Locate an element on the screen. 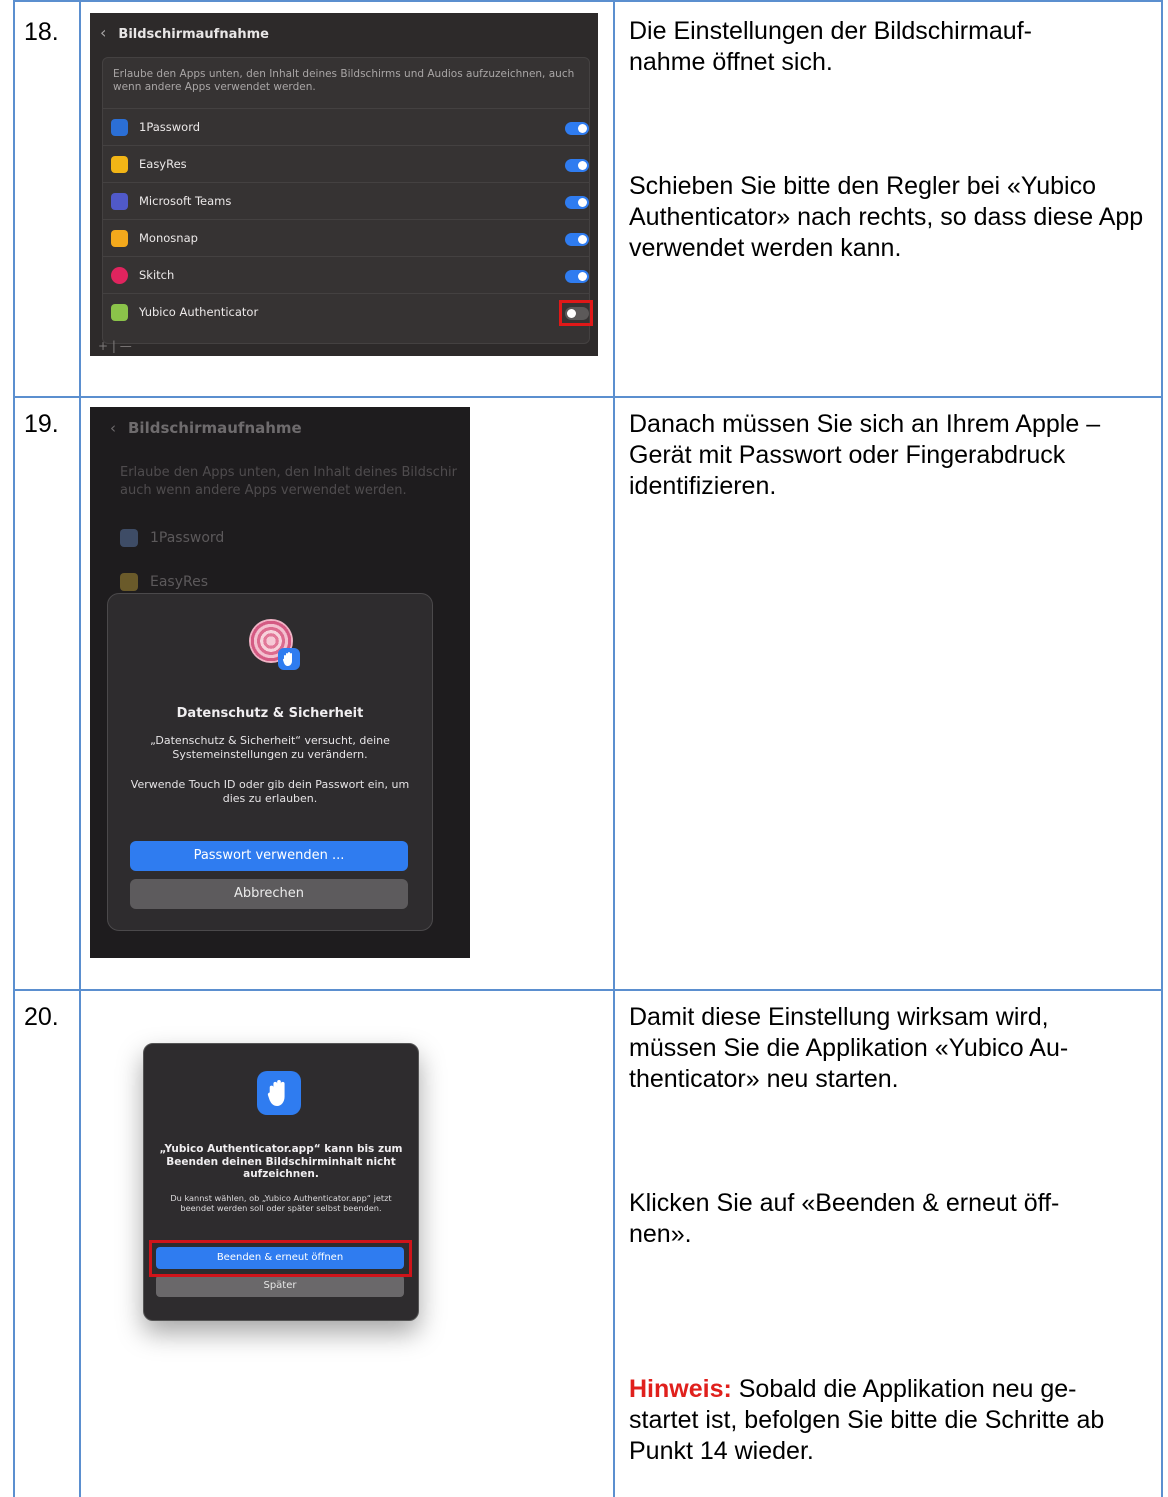 The width and height of the screenshot is (1168, 1497). later-button: Später is located at coordinates (280, 1286).